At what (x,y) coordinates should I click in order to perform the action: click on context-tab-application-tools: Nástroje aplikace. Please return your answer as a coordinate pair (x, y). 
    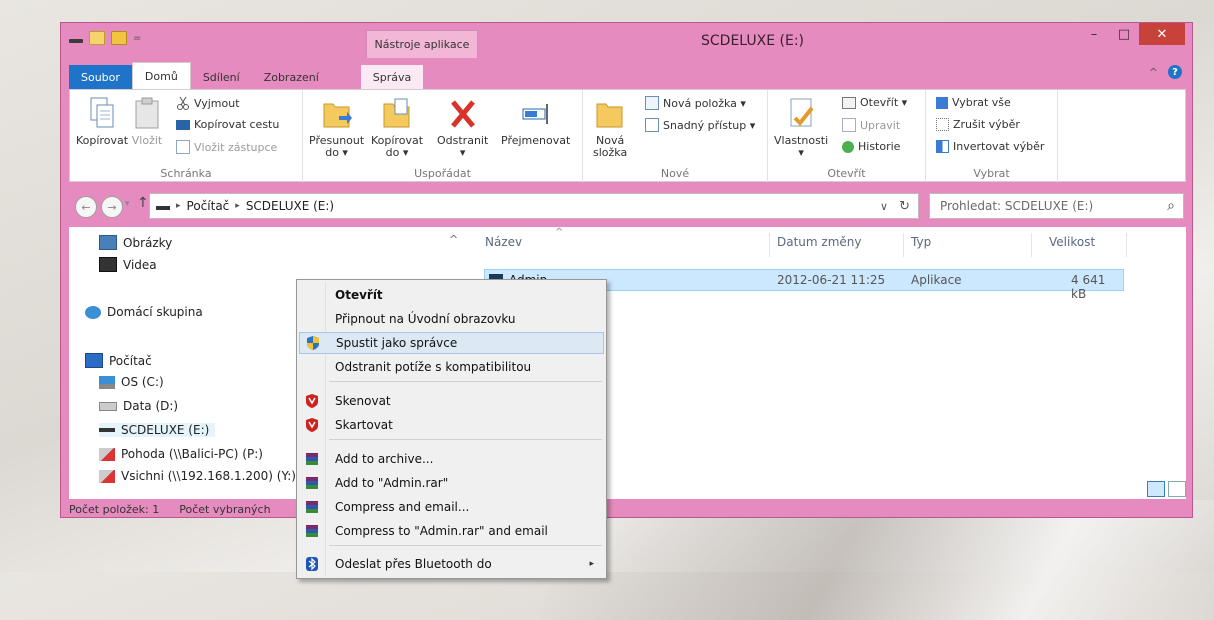
    Looking at the image, I should click on (422, 44).